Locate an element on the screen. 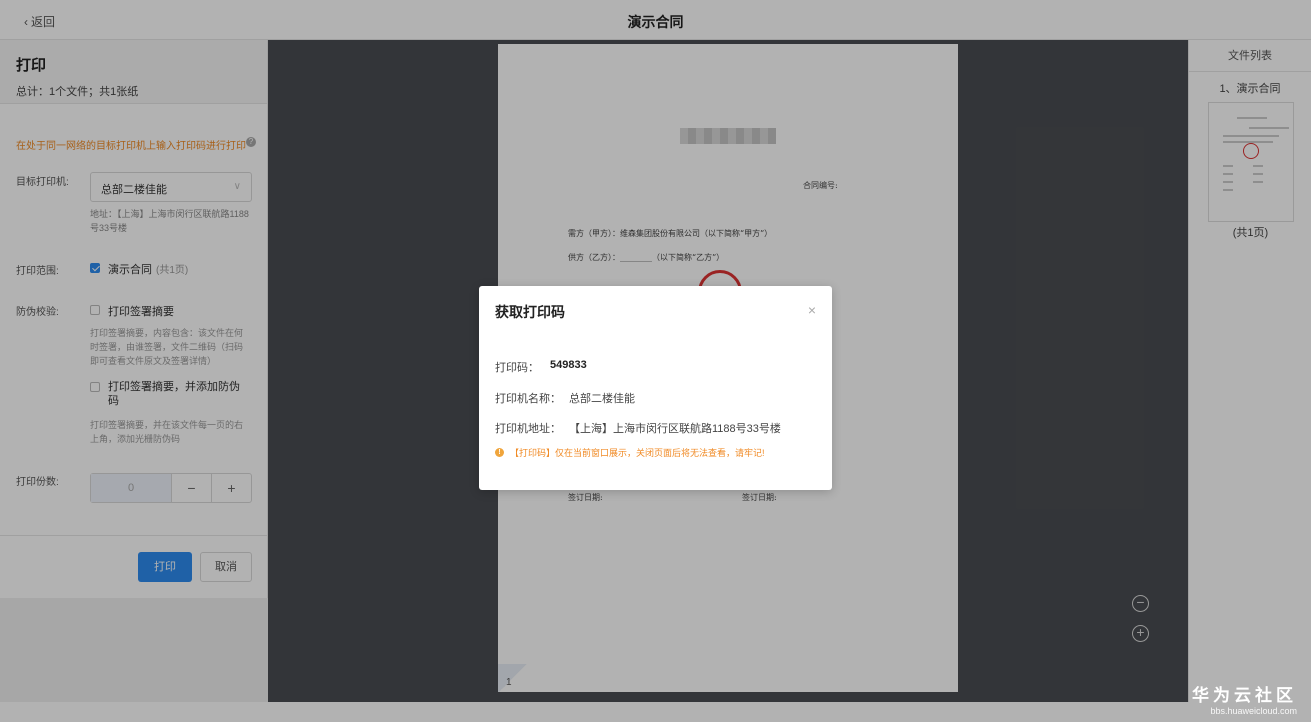 The height and width of the screenshot is (722, 1311). dialog-warning: ! 【打印码】仅在当前窗口展示，关闭页面后将无法查看，请牢记! is located at coordinates (630, 452).